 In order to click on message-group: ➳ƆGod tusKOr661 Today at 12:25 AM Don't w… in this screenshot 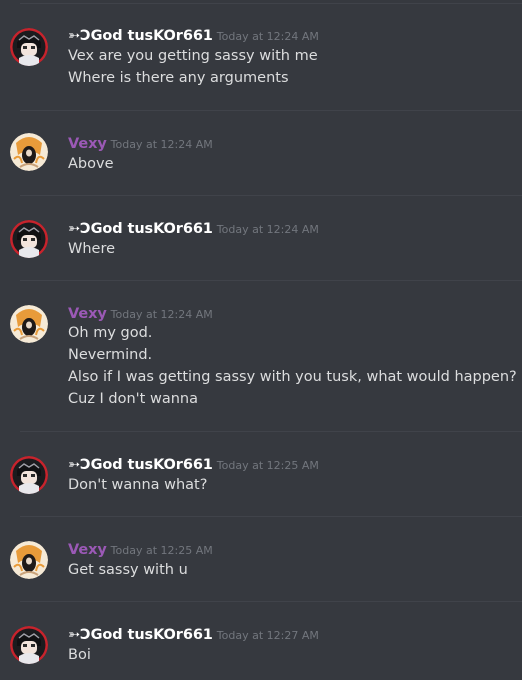, I will do `click(261, 476)`.